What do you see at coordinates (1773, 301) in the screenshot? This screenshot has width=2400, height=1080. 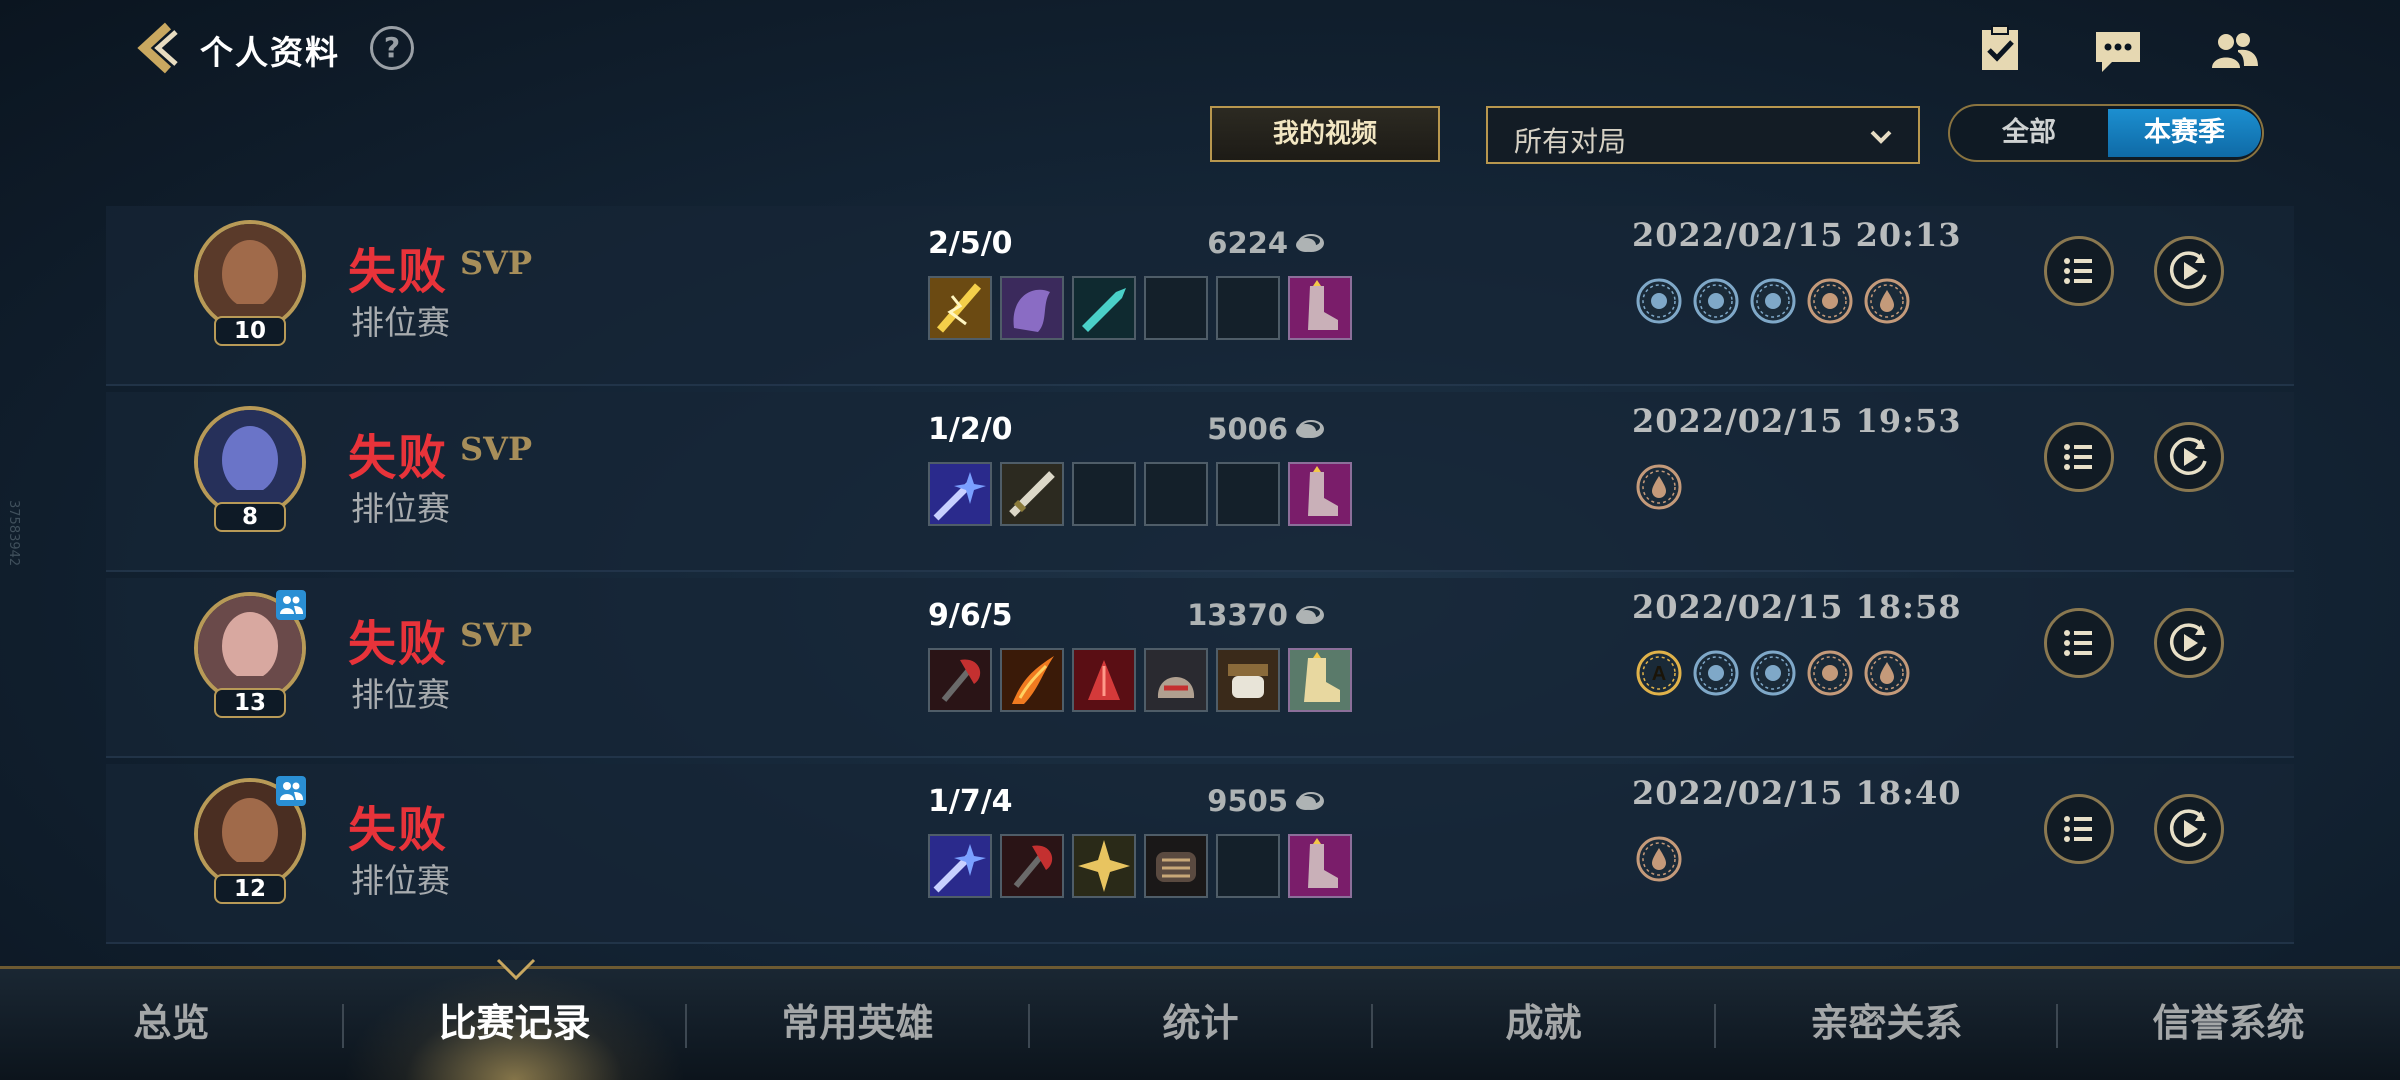 I see `flame-medal-icon` at bounding box center [1773, 301].